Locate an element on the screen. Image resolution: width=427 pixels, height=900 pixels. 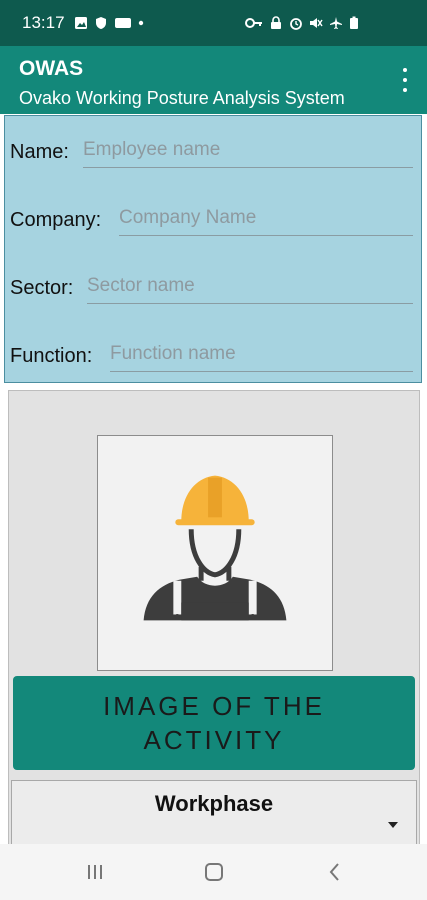
dot-icon is located at coordinates (141, 23).